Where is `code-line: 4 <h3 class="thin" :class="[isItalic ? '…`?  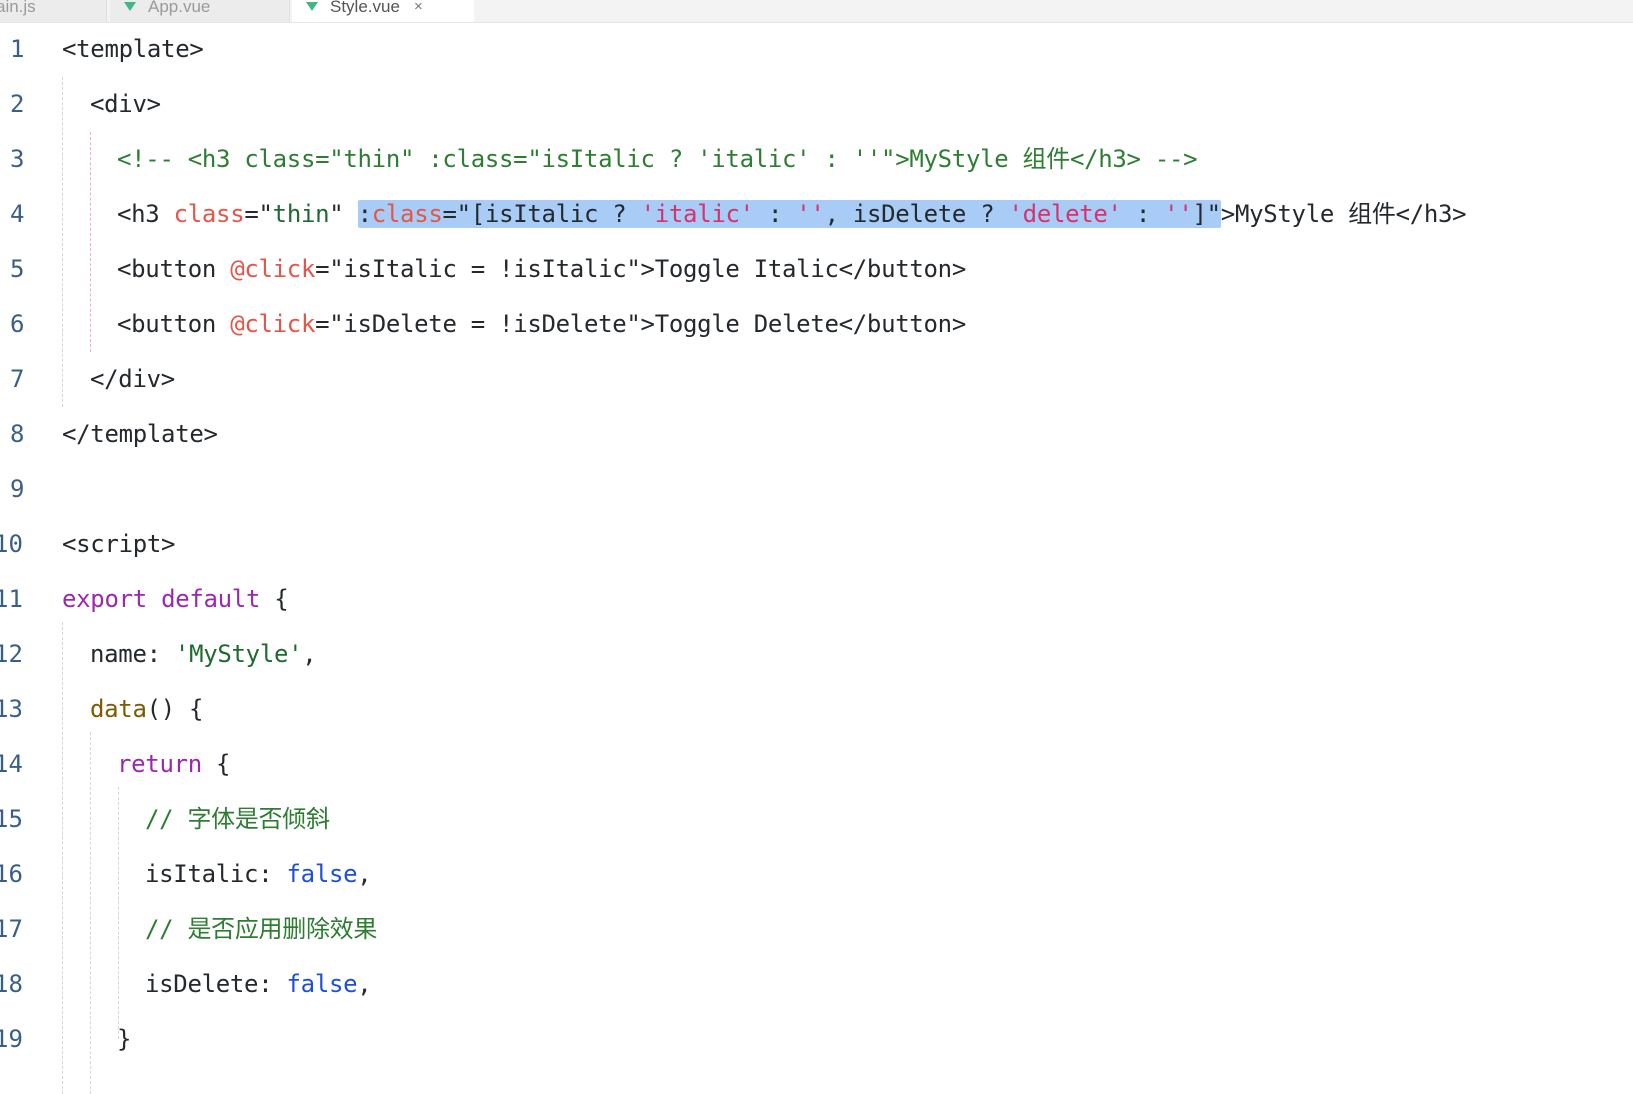
code-line: 4 <h3 class="thin" :class="[isItalic ? '… is located at coordinates (816, 214).